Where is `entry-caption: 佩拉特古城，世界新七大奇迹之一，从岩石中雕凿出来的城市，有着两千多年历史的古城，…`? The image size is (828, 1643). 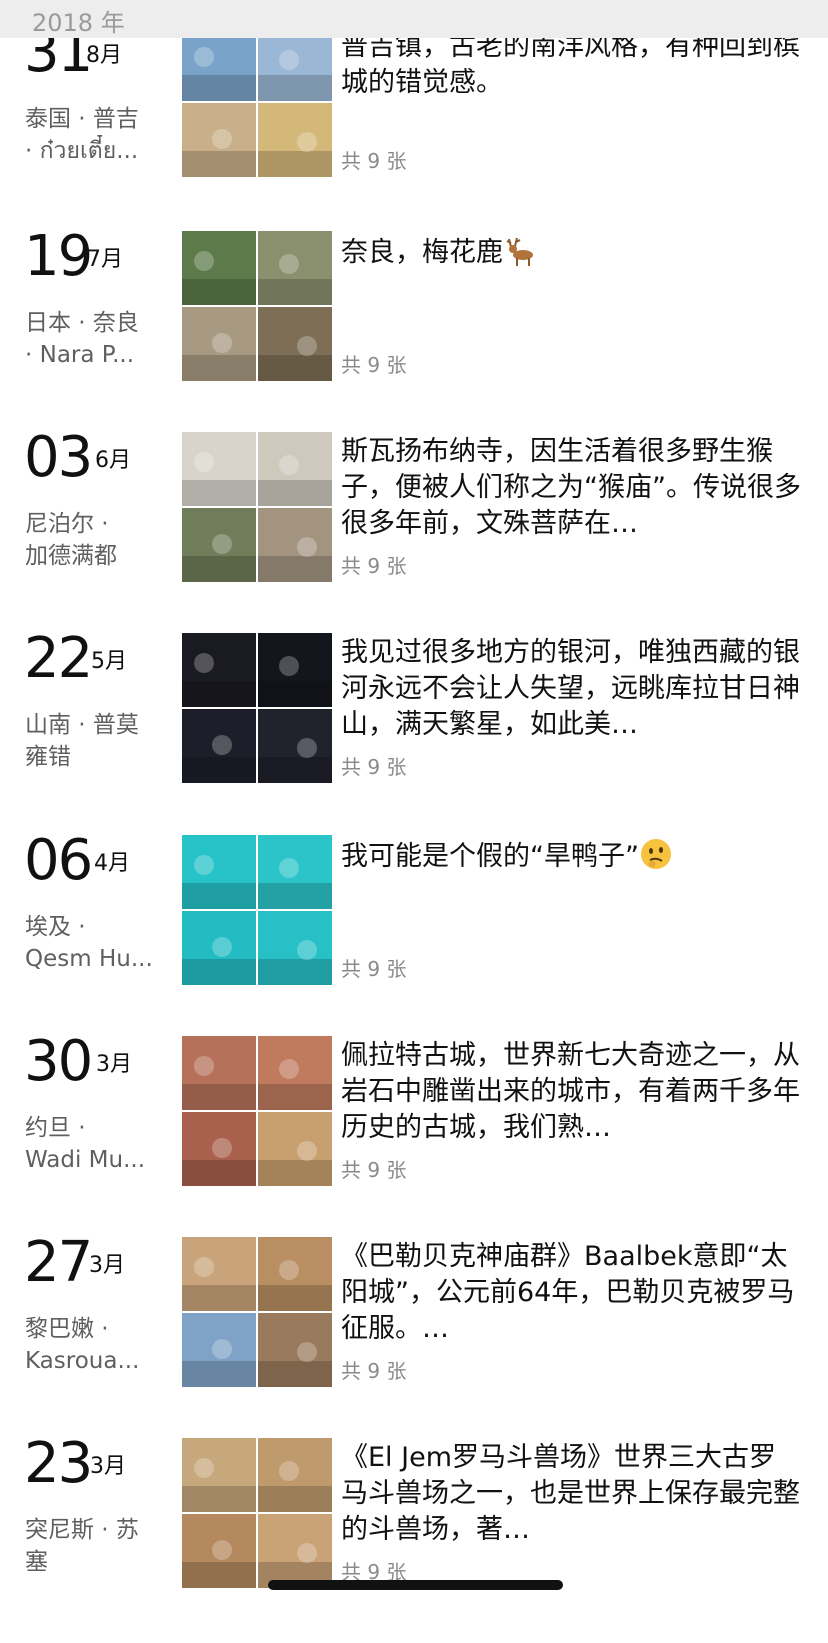
entry-caption: 佩拉特古城，世界新七大奇迹之一，从岩石中雕凿出来的城市，有着两千多年历史的古城，… is located at coordinates (572, 1092).